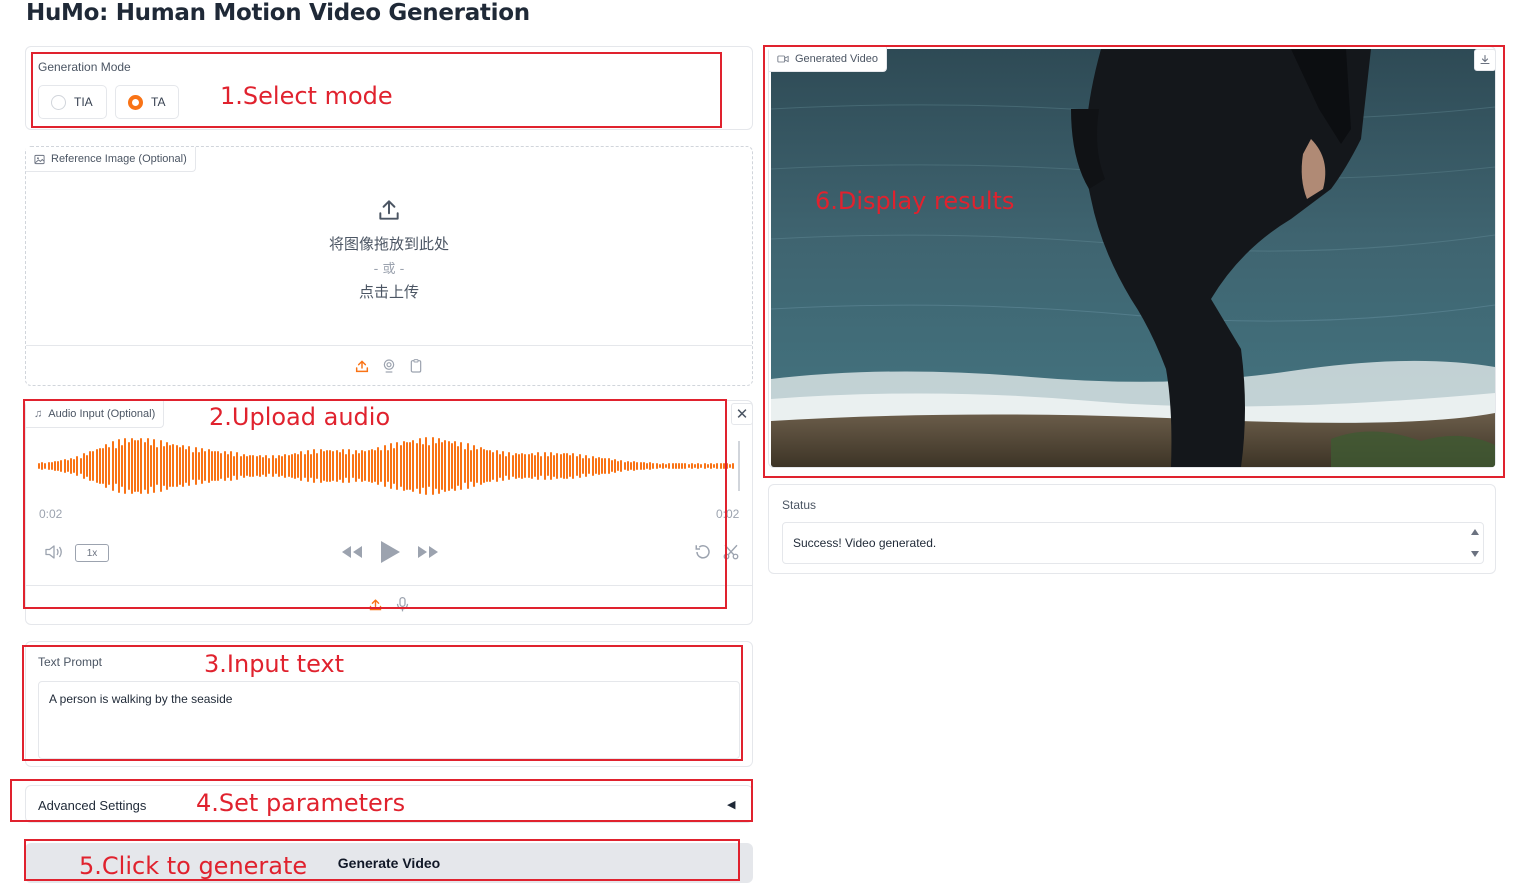  What do you see at coordinates (193, 866) in the screenshot?
I see `annotation-step5: 5.Click to generate` at bounding box center [193, 866].